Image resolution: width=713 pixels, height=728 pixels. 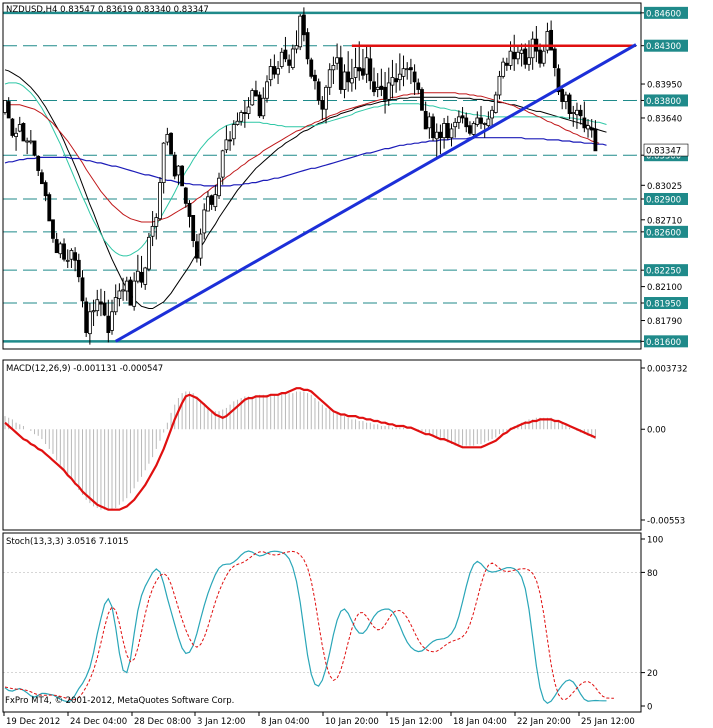 I want to click on current-price-label: 0.83347, so click(x=663, y=152).